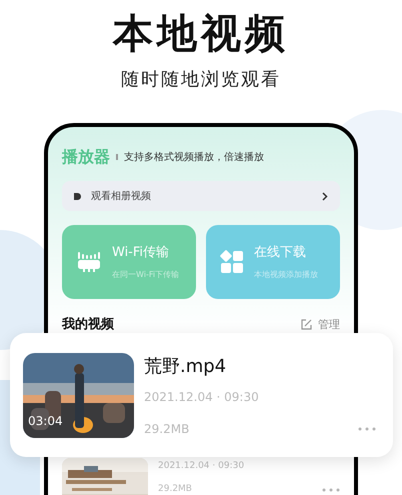 Image resolution: width=402 pixels, height=495 pixels. I want to click on router-icon, so click(89, 262).